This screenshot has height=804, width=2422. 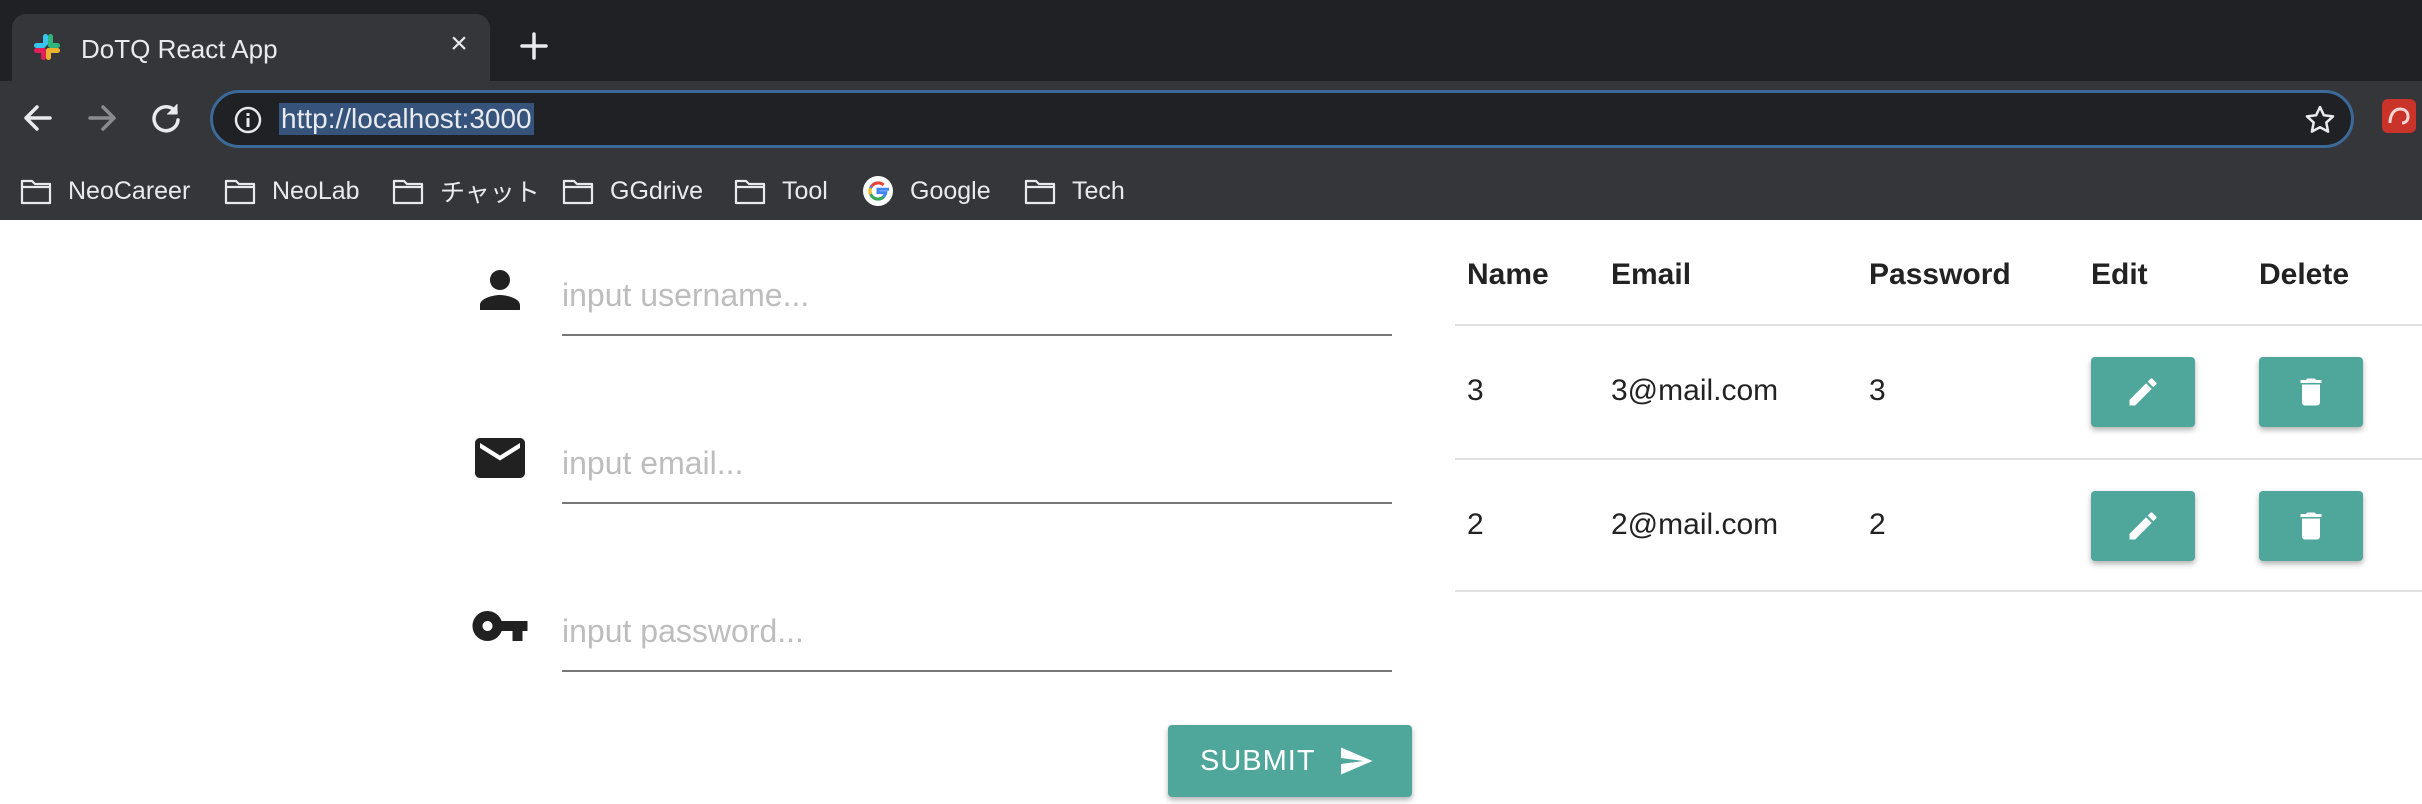 I want to click on password-input, so click(x=977, y=632).